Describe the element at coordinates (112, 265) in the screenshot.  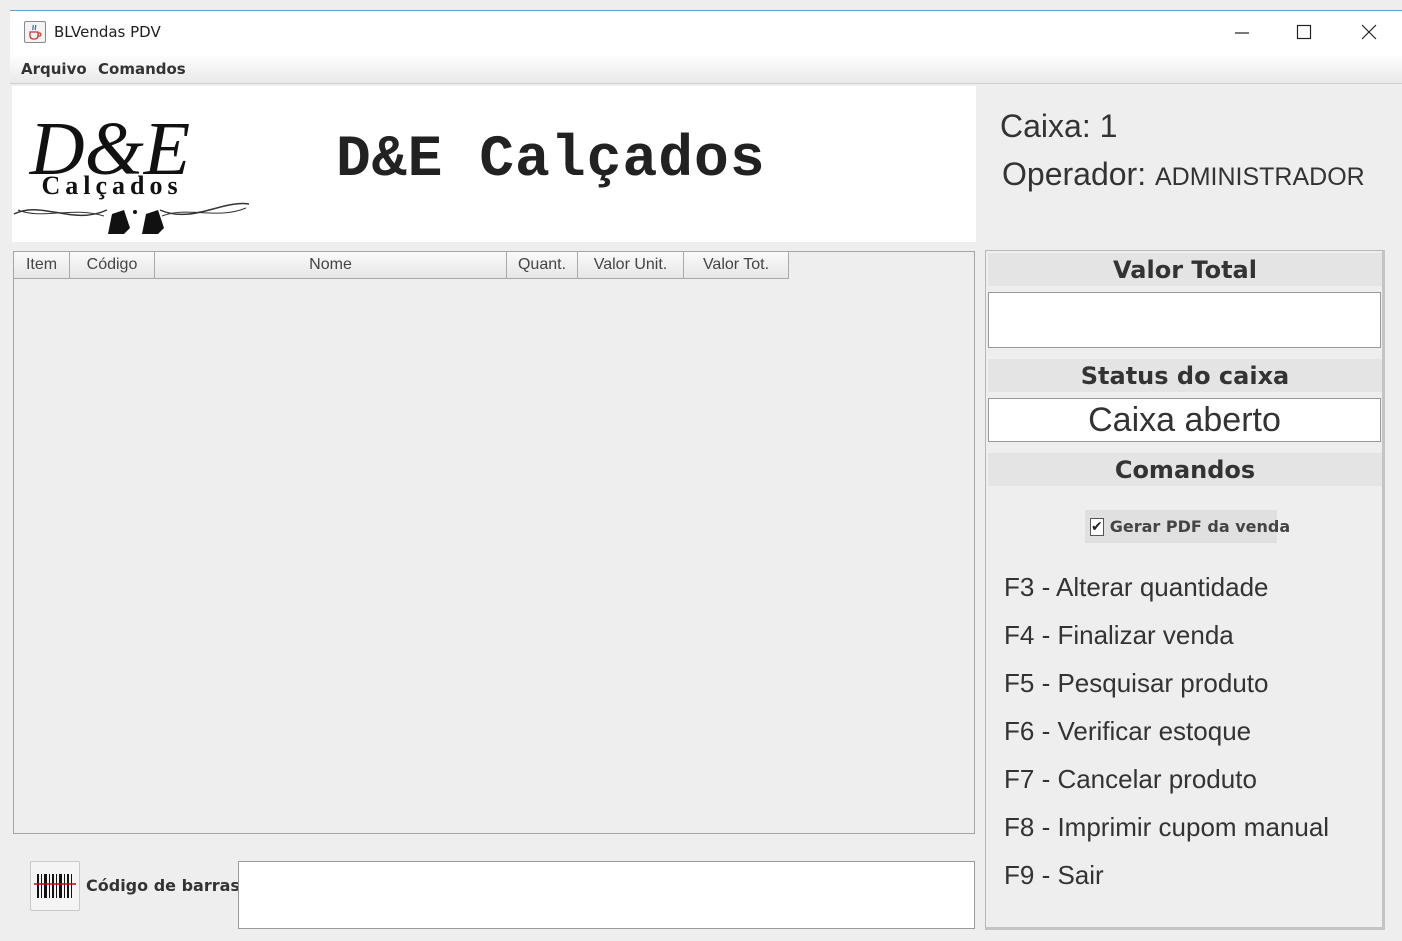
I see `column-header-codigo: Código` at that location.